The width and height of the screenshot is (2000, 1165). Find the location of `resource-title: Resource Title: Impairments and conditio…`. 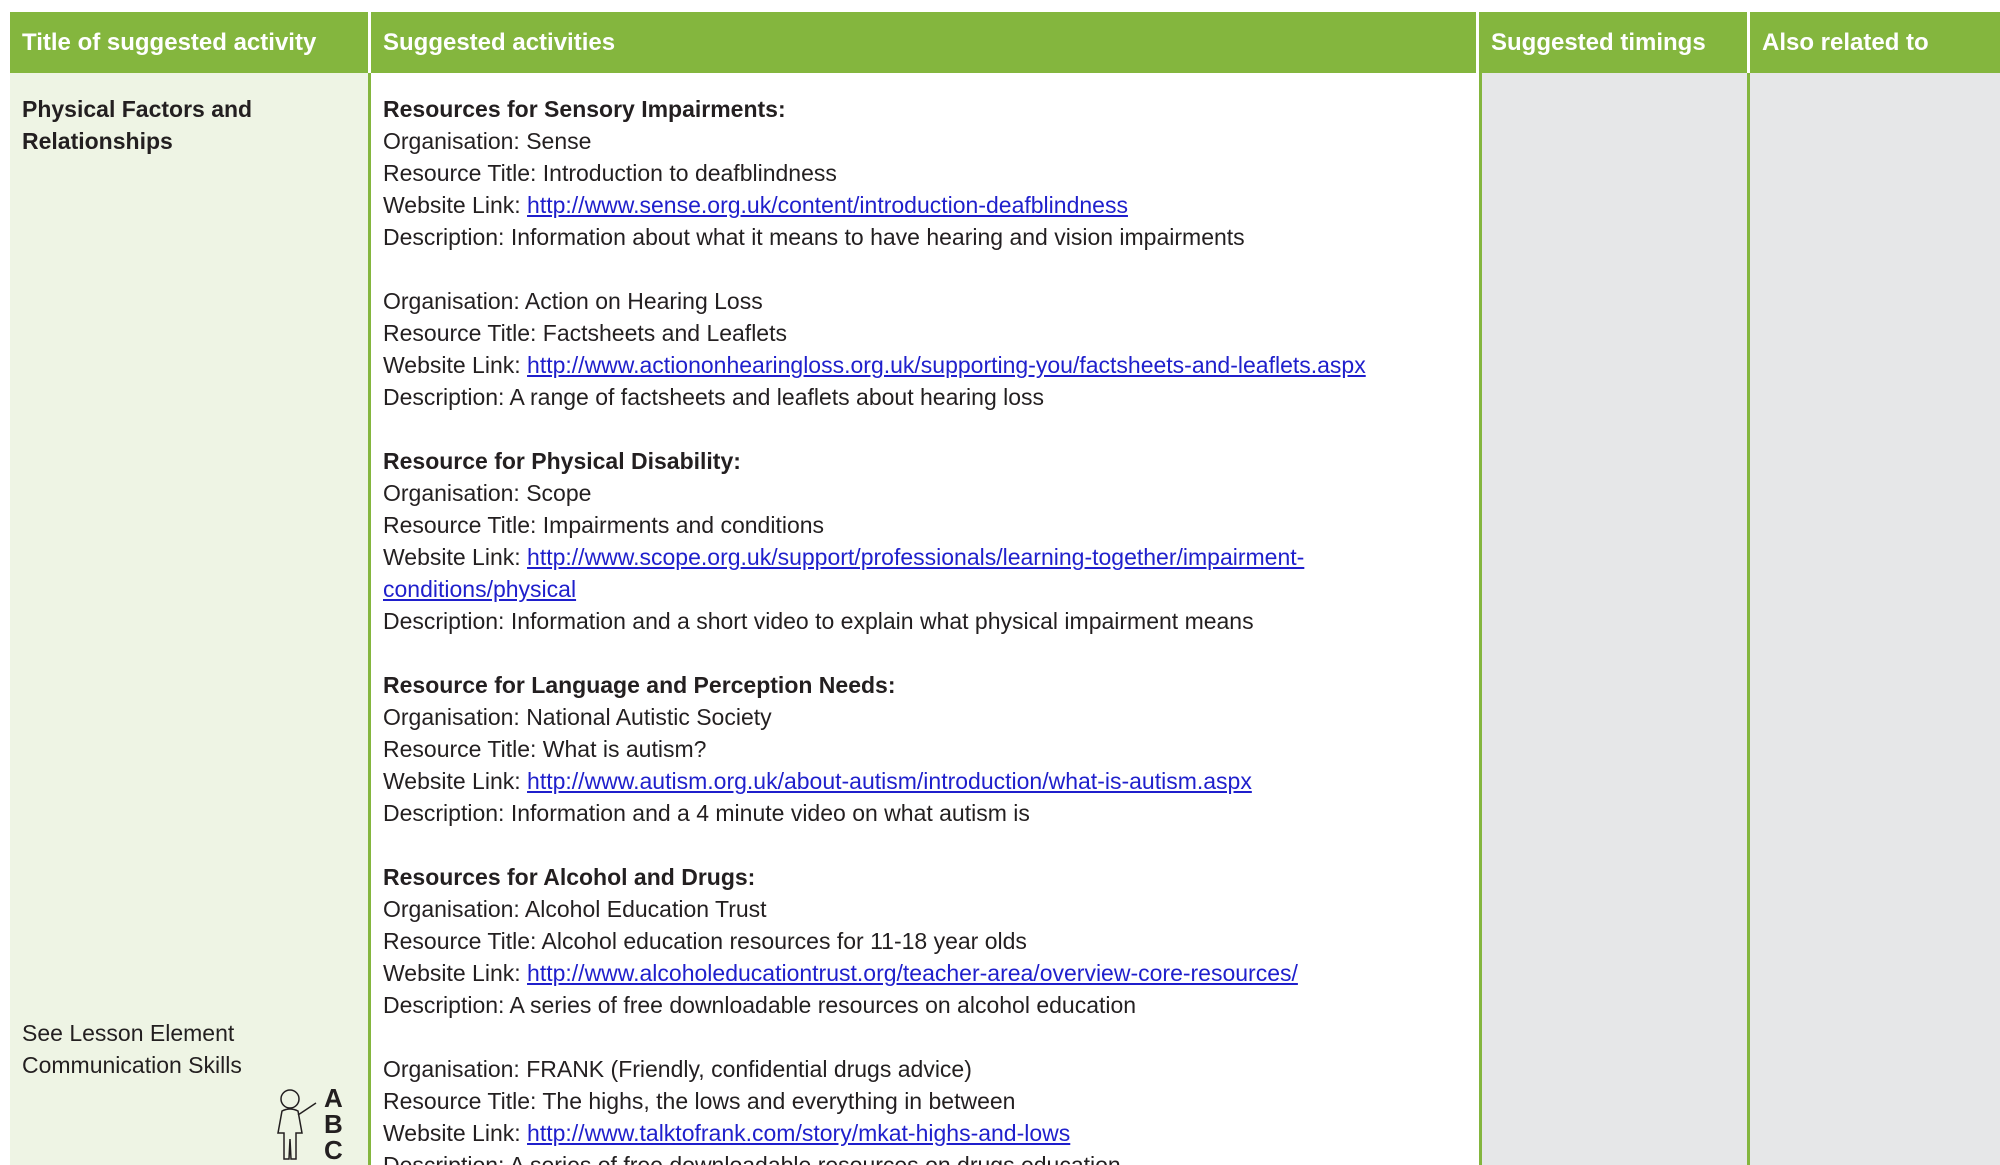

resource-title: Resource Title: Impairments and conditio… is located at coordinates (604, 525).